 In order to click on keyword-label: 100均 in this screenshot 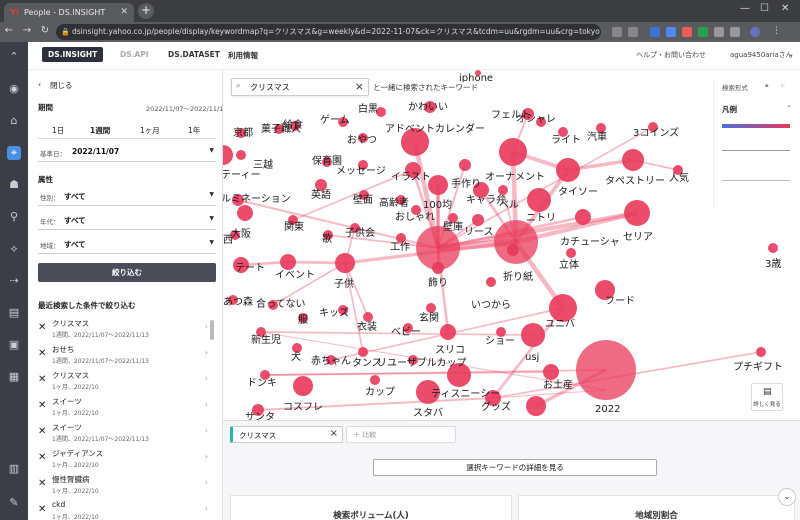, I will do `click(437, 205)`.